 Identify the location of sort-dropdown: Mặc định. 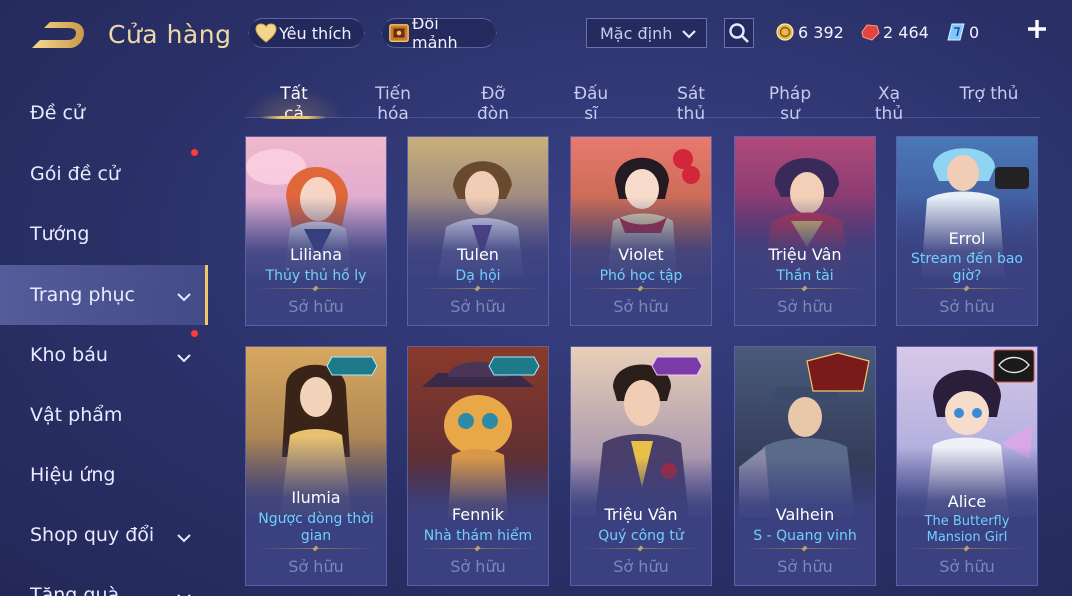
(646, 33).